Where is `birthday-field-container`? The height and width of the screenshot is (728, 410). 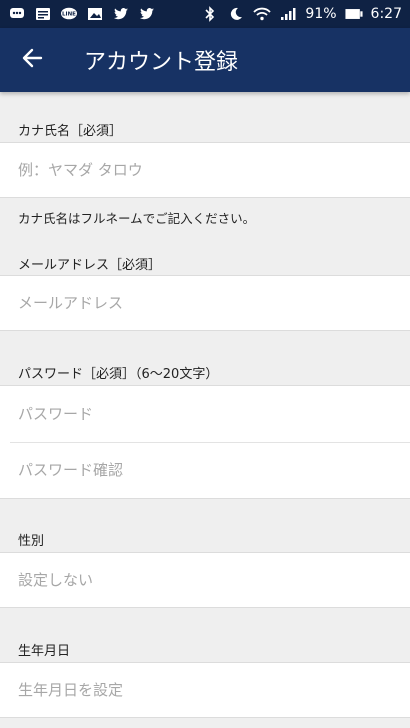
birthday-field-container is located at coordinates (205, 690).